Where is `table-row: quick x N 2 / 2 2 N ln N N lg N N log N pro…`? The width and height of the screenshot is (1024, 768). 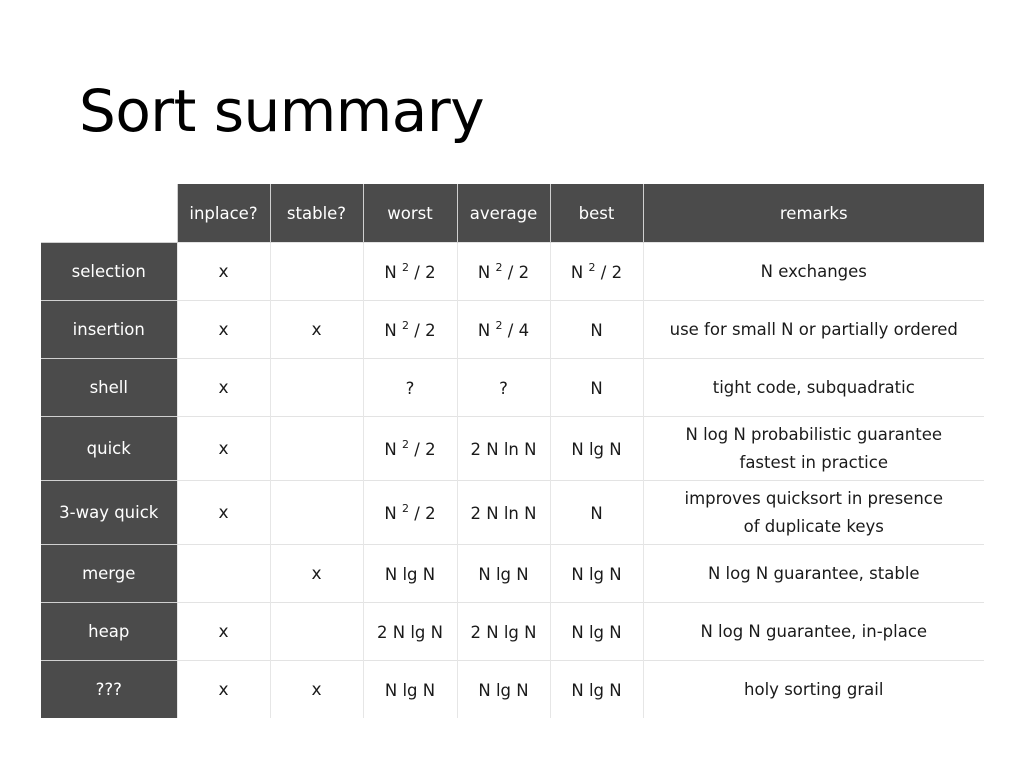 table-row: quick x N 2 / 2 2 N ln N N lg N N log N pro… is located at coordinates (512, 448).